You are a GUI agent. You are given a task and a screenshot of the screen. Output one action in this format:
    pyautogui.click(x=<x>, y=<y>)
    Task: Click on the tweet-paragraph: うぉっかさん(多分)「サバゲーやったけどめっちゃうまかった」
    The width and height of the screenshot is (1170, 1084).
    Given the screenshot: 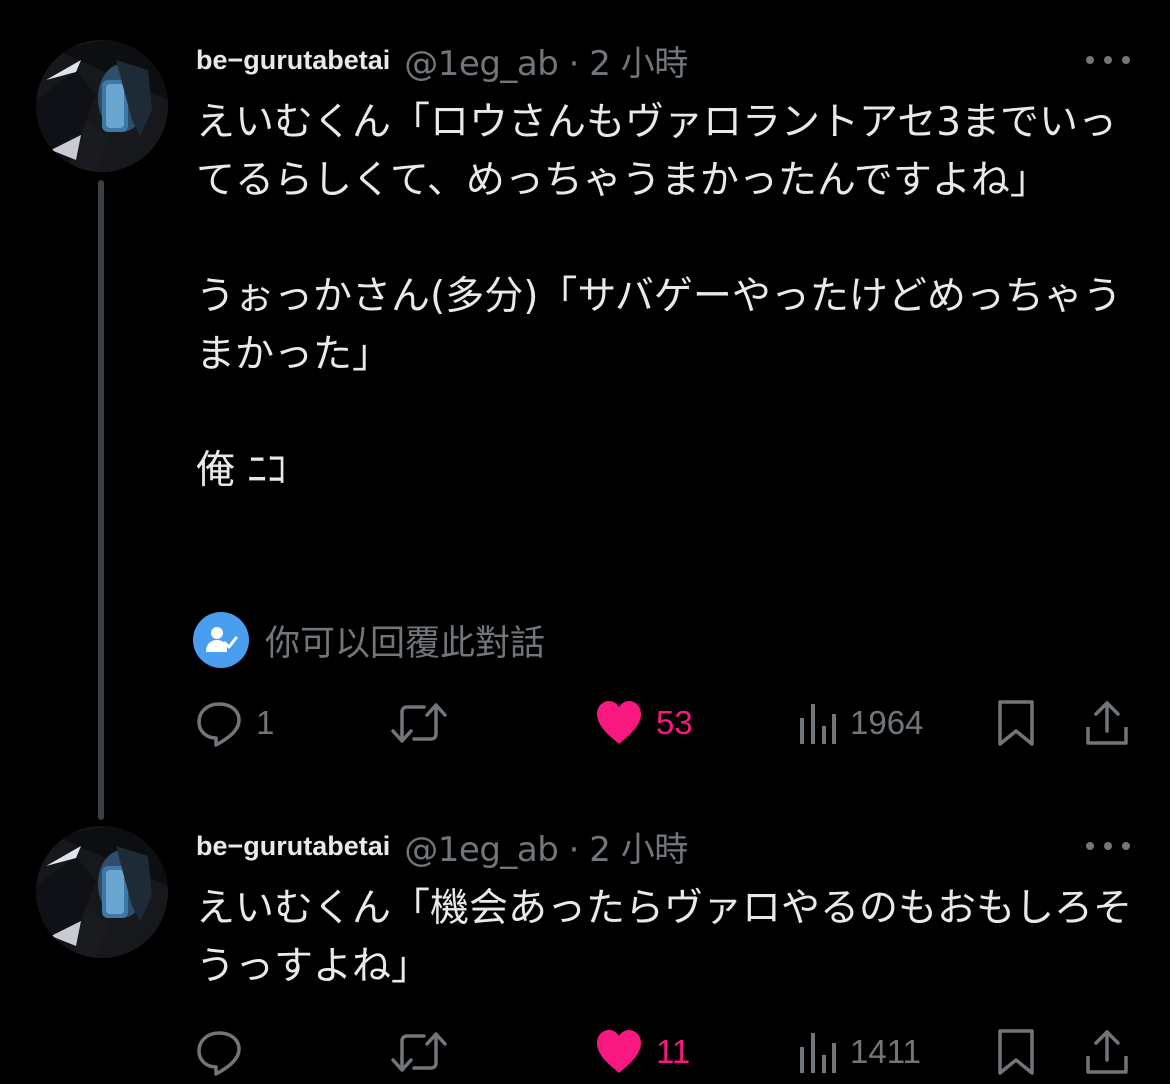 What is the action you would take?
    pyautogui.click(x=659, y=325)
    